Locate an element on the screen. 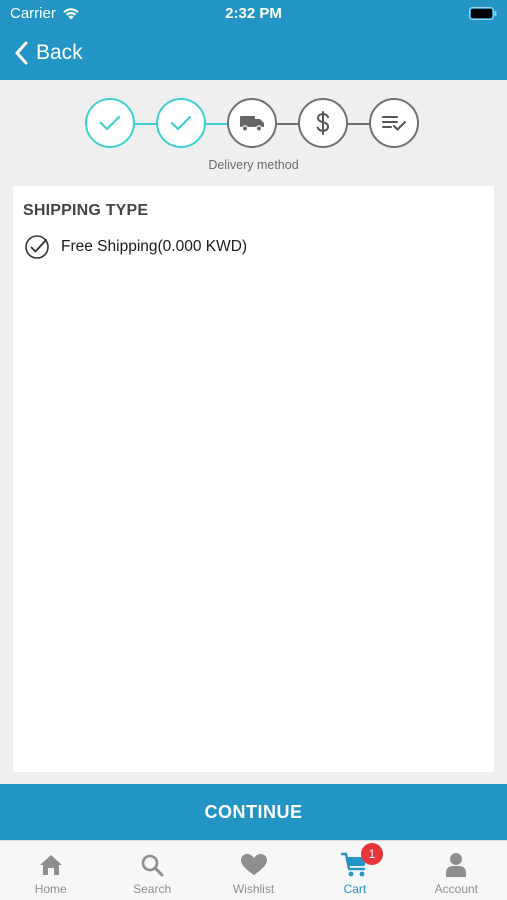 The image size is (507, 900). check-circle-icon is located at coordinates (37, 247).